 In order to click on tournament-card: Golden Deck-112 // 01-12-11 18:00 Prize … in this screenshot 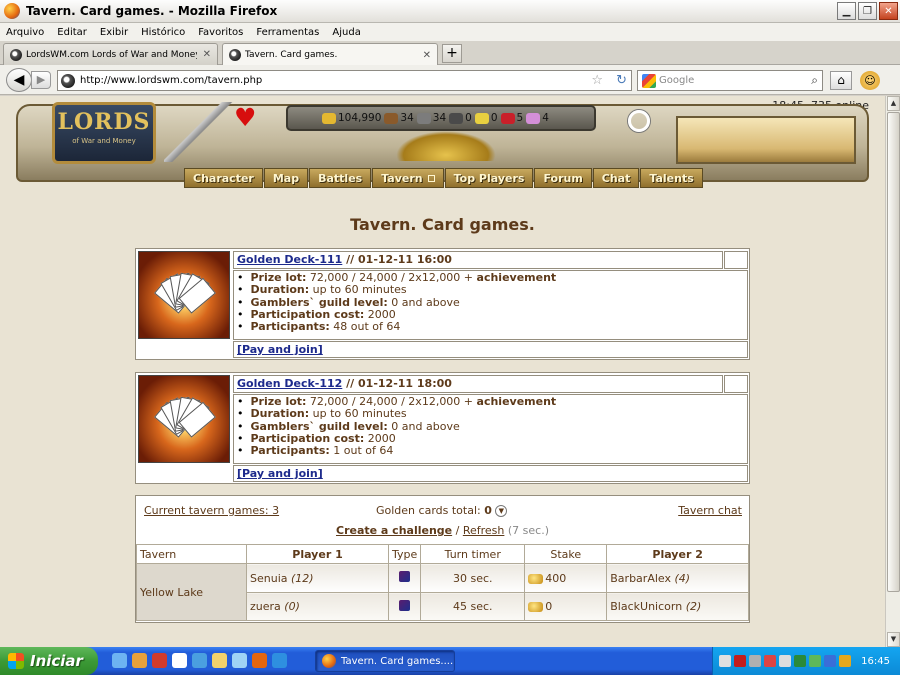, I will do `click(442, 428)`.